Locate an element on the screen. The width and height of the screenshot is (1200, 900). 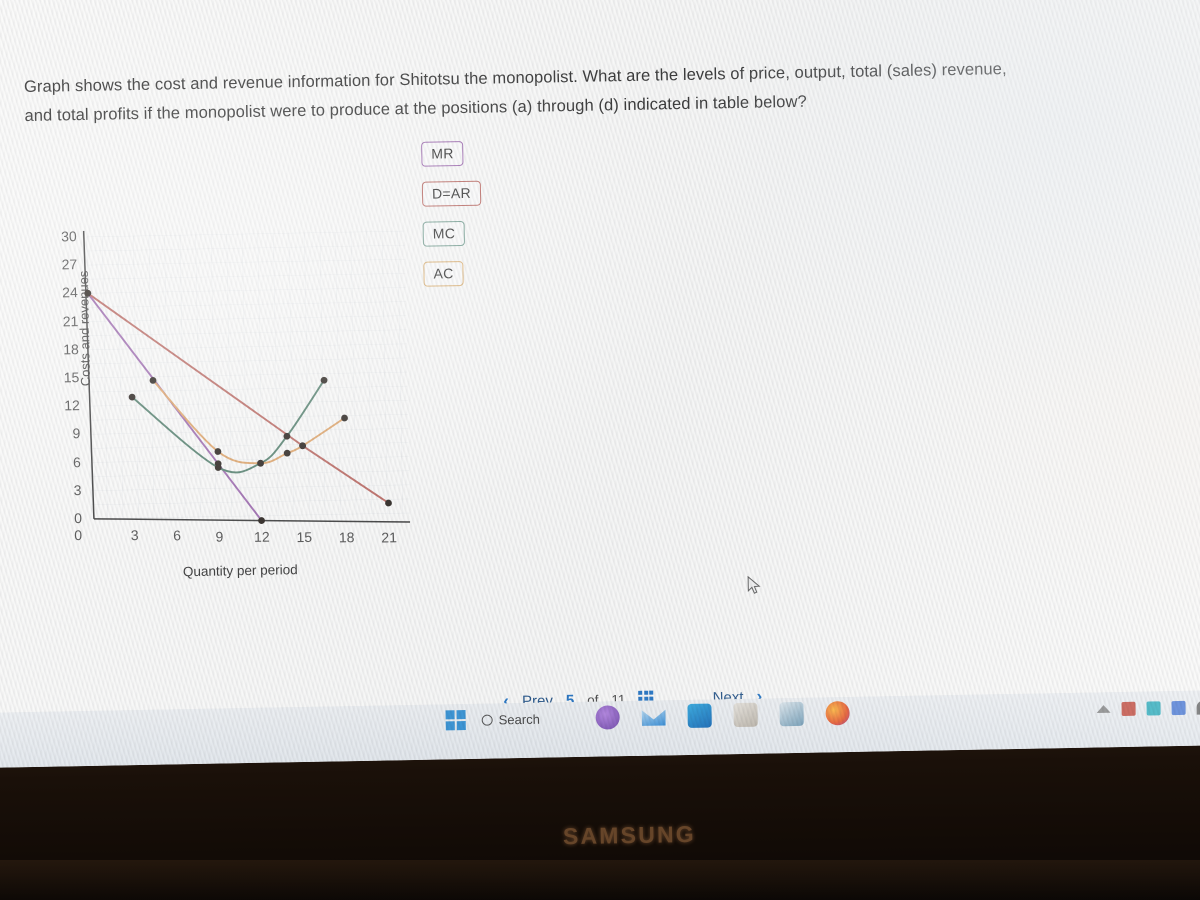
chart-legend: MR D=AR MC AC is located at coordinates (482, 221).